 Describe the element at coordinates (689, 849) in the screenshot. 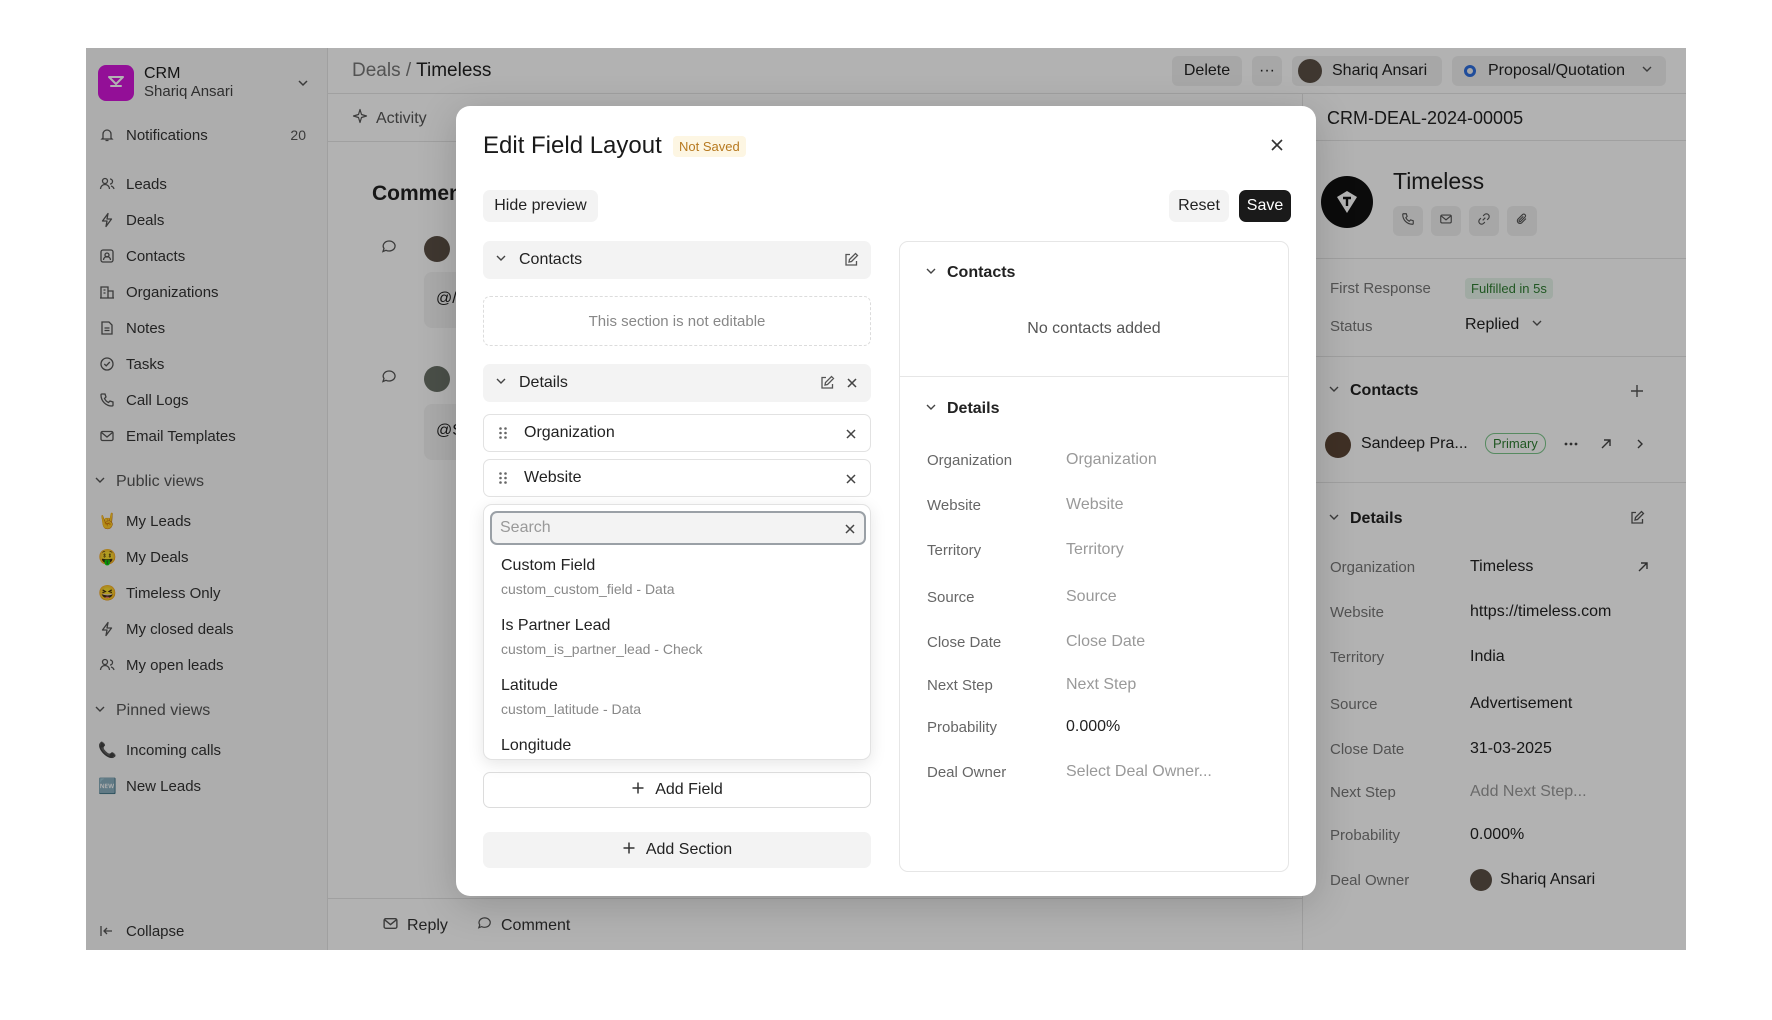

I see `add-section-label: Add Section` at that location.